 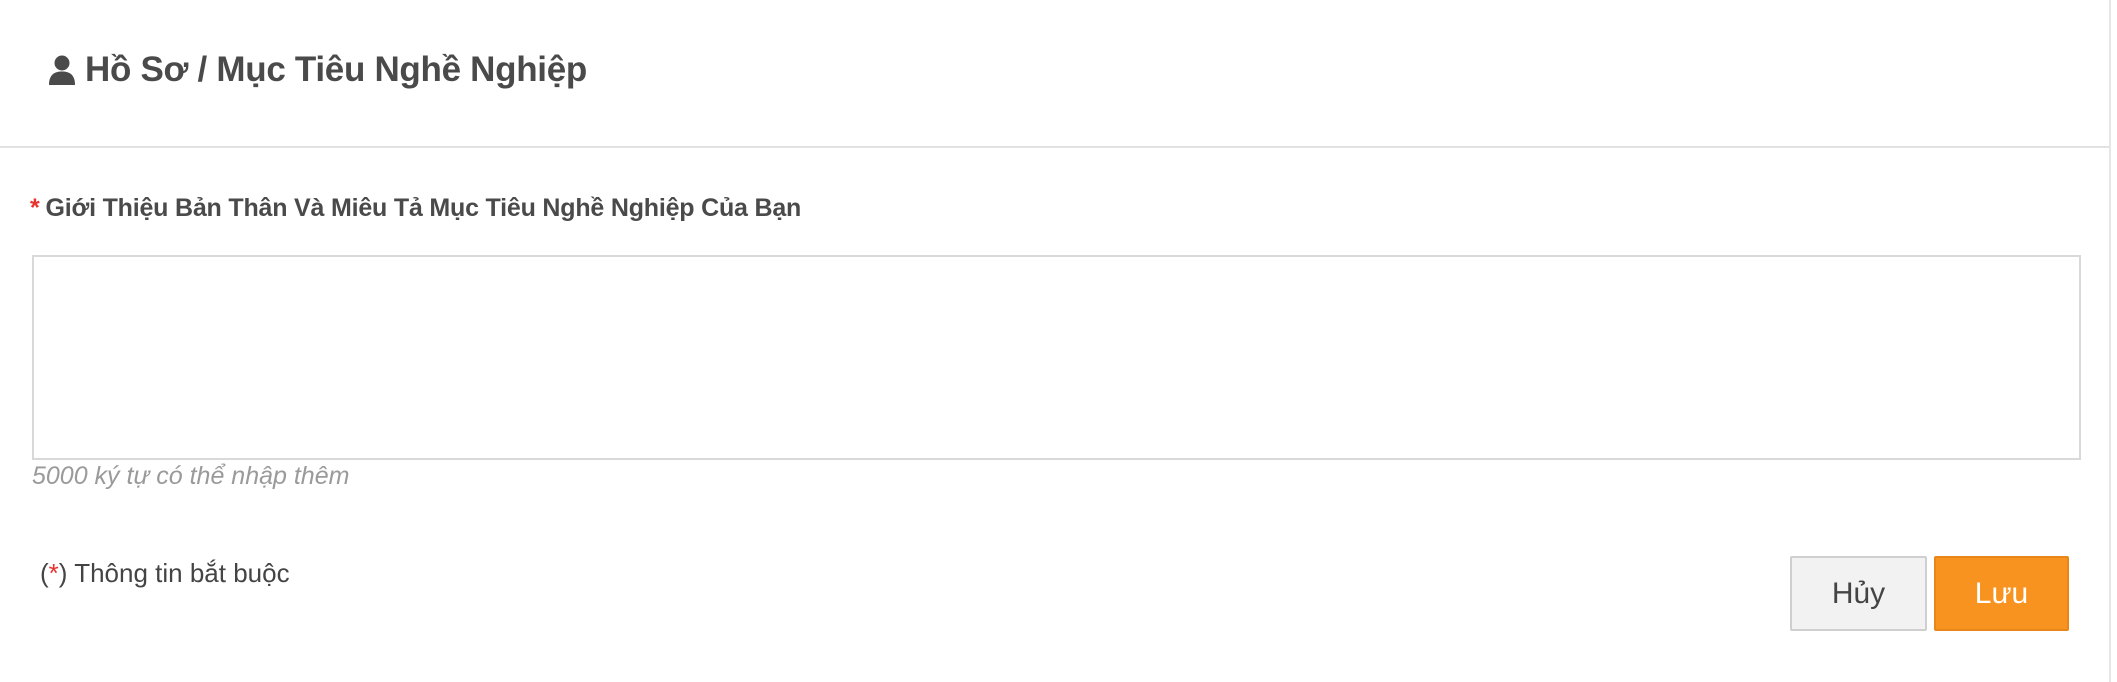 What do you see at coordinates (2001, 593) in the screenshot?
I see `save-button: Lưu` at bounding box center [2001, 593].